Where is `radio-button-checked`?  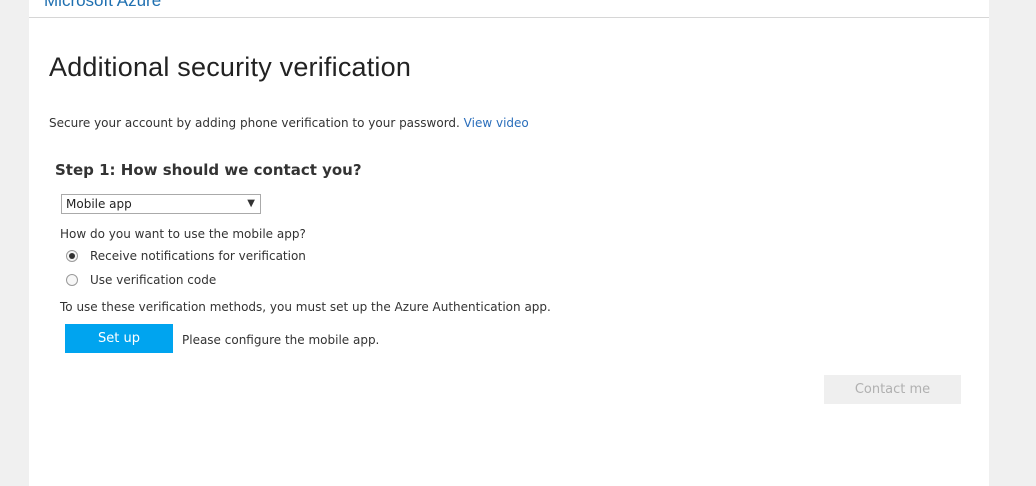
radio-button-checked is located at coordinates (72, 256).